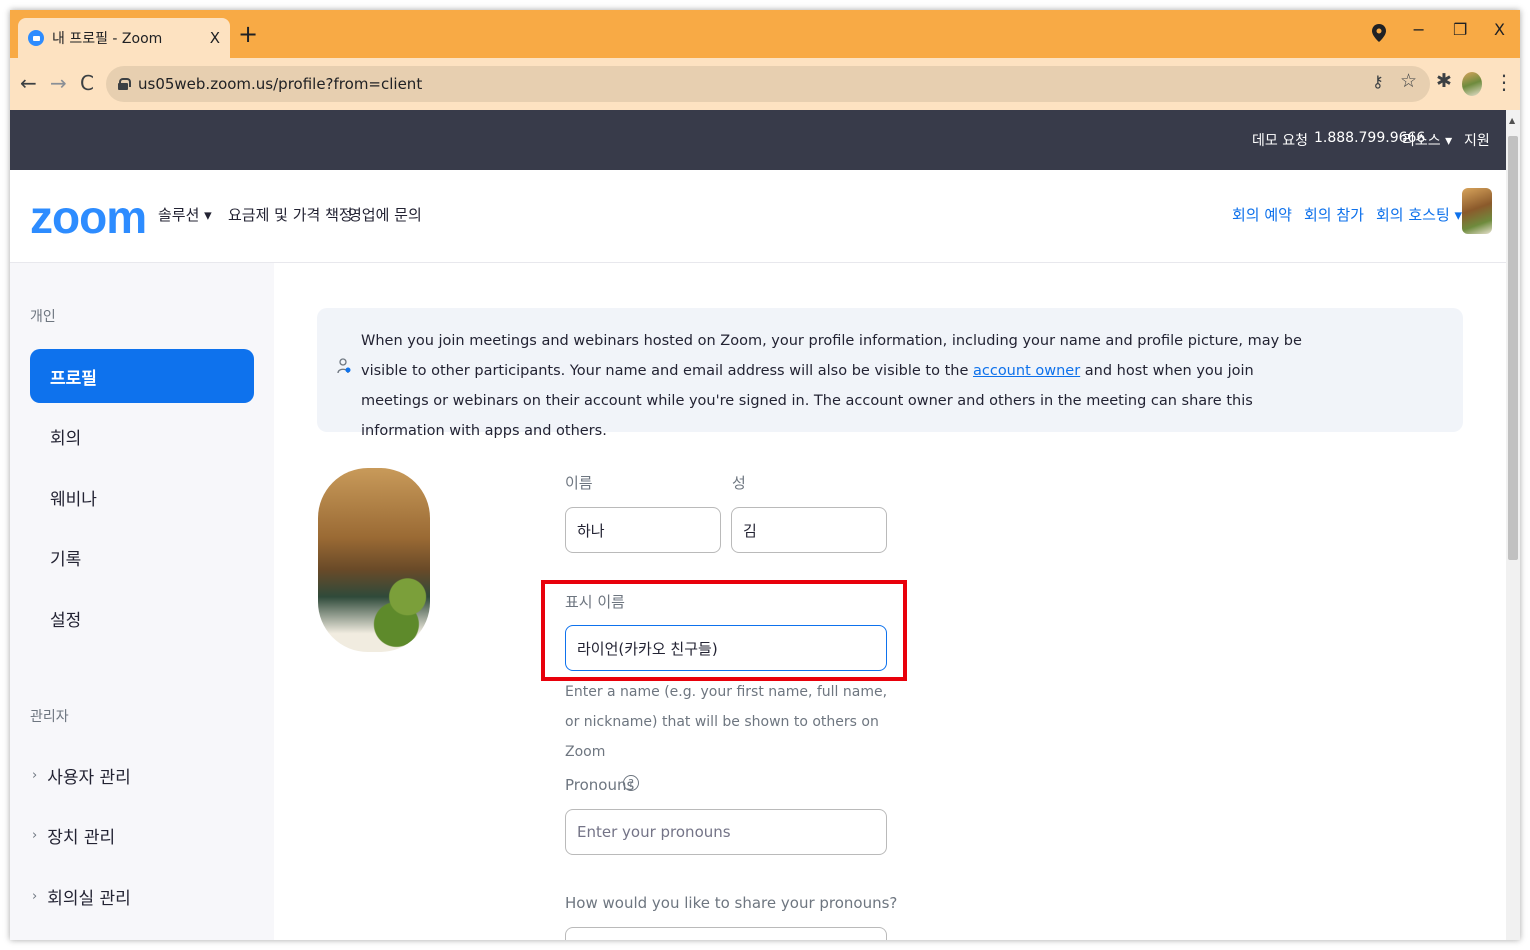 This screenshot has width=1530, height=950. What do you see at coordinates (765, 34) in the screenshot?
I see `tab-bar: 내 프로필 - Zoom X + − ❐ X` at bounding box center [765, 34].